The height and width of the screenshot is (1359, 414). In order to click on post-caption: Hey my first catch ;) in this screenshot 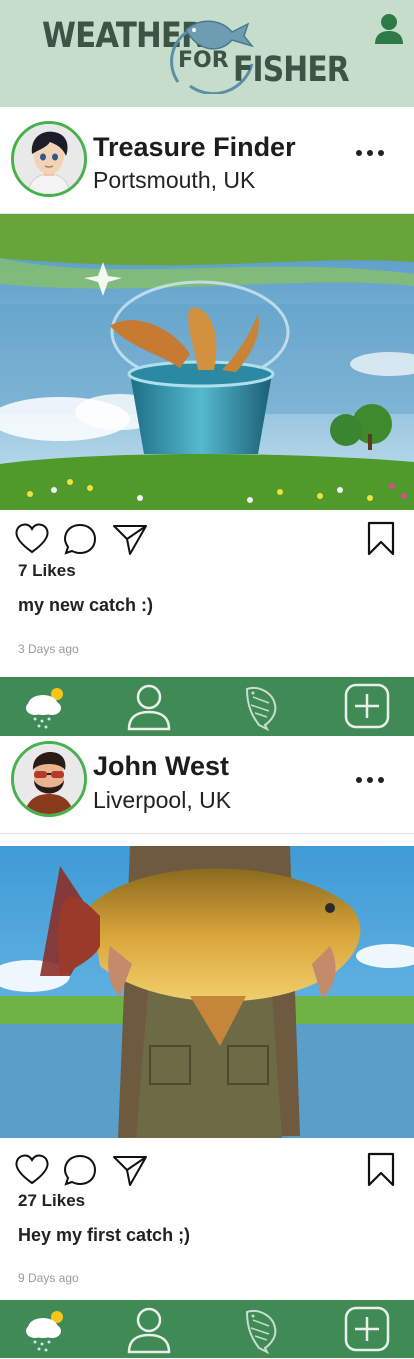, I will do `click(104, 1235)`.